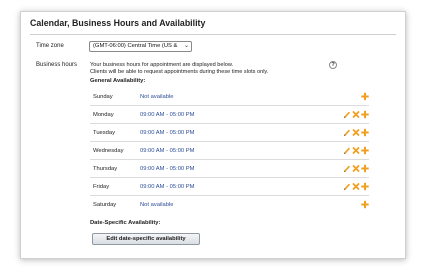 The width and height of the screenshot is (428, 272). I want to click on day-label: Monday, so click(103, 115).